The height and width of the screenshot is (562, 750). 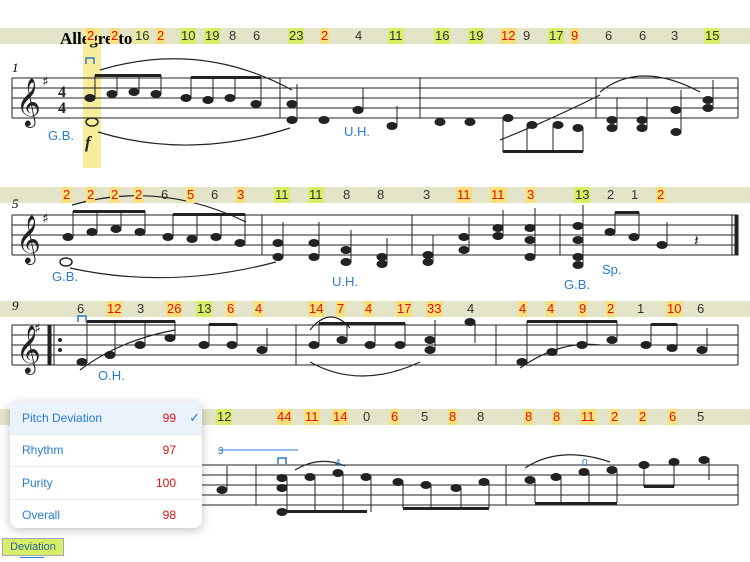 I want to click on triplet-number: 3, so click(x=221, y=451).